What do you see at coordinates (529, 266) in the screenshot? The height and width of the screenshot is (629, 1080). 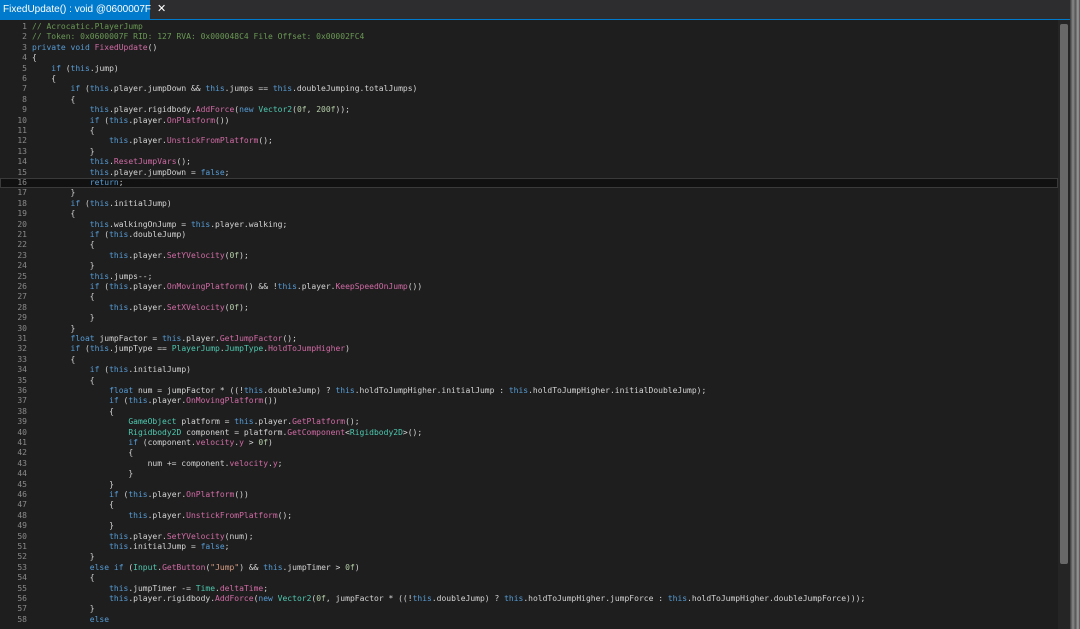 I see `code-line: 24 }` at bounding box center [529, 266].